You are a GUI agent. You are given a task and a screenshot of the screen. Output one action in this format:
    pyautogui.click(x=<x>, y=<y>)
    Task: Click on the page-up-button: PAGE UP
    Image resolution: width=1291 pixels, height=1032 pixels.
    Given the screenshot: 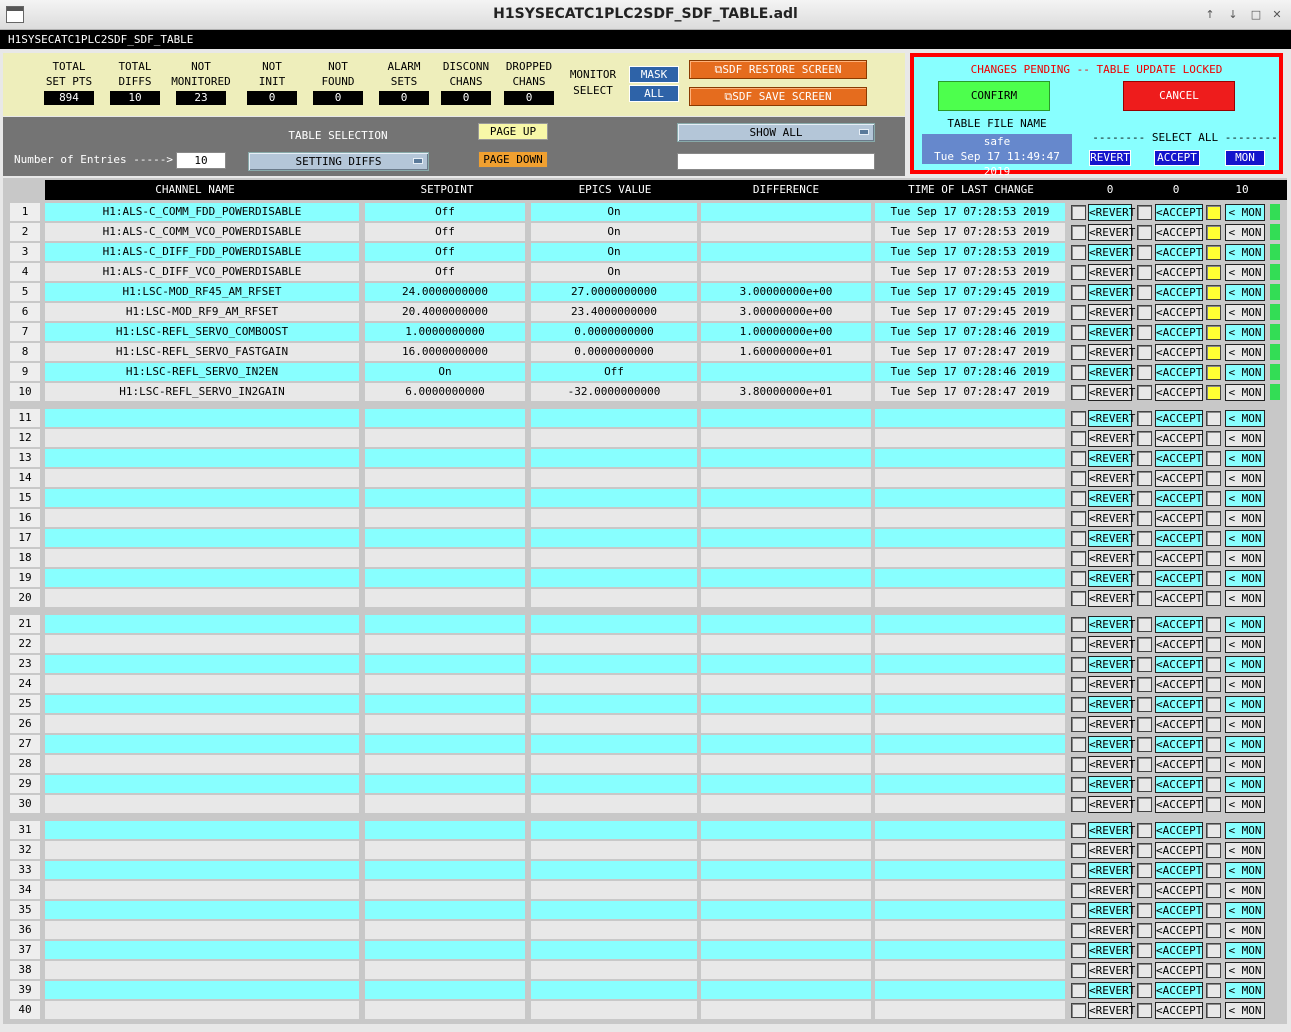 What is the action you would take?
    pyautogui.click(x=513, y=131)
    